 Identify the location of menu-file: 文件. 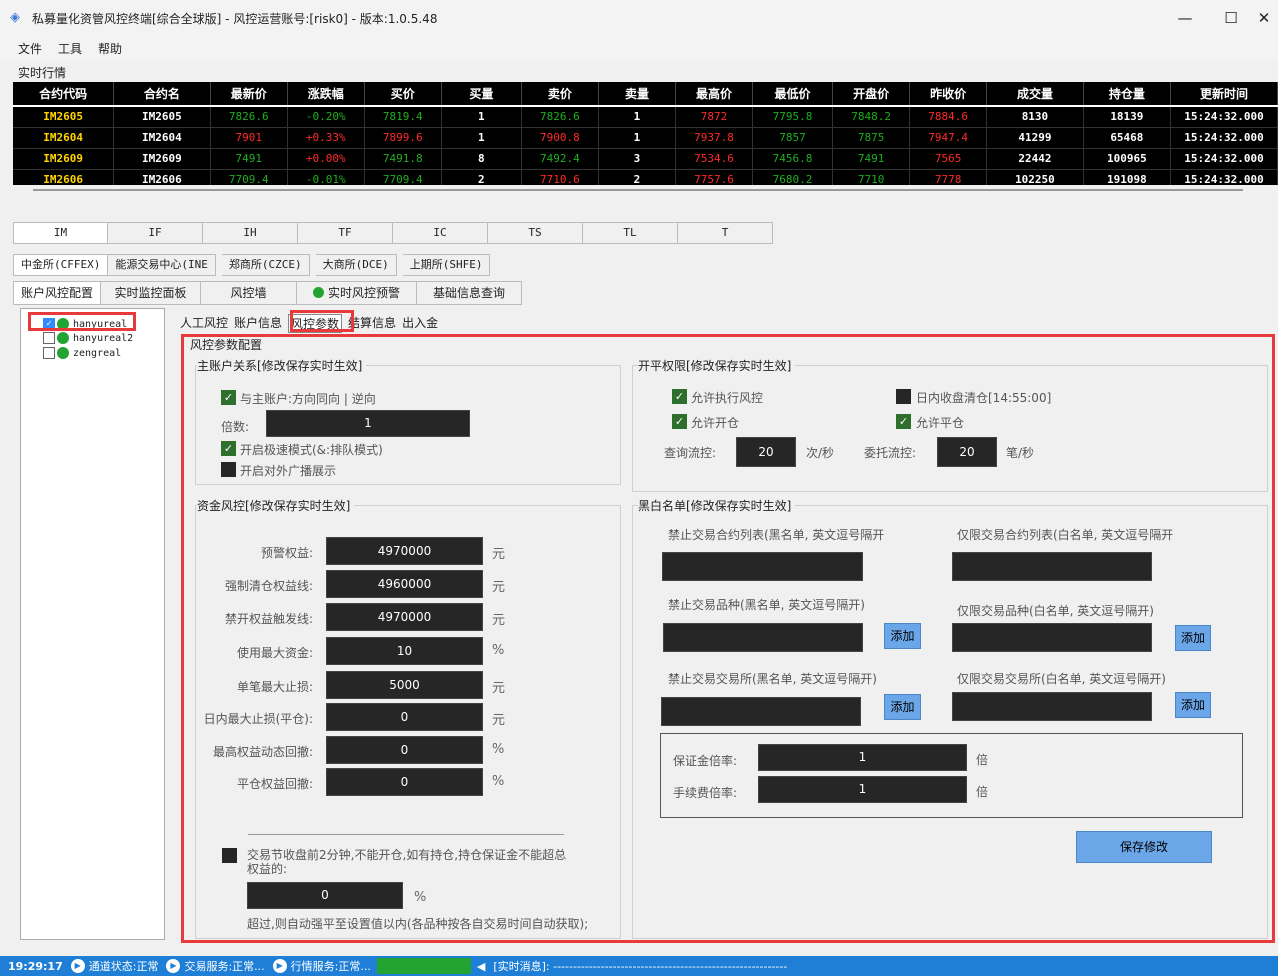
(30, 48).